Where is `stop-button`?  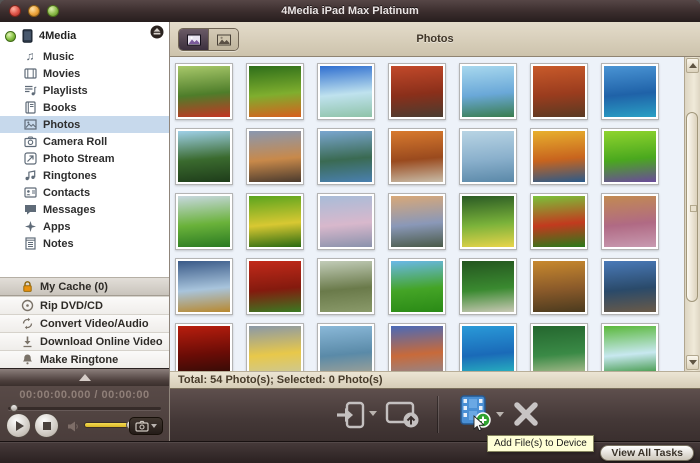 stop-button is located at coordinates (46, 425).